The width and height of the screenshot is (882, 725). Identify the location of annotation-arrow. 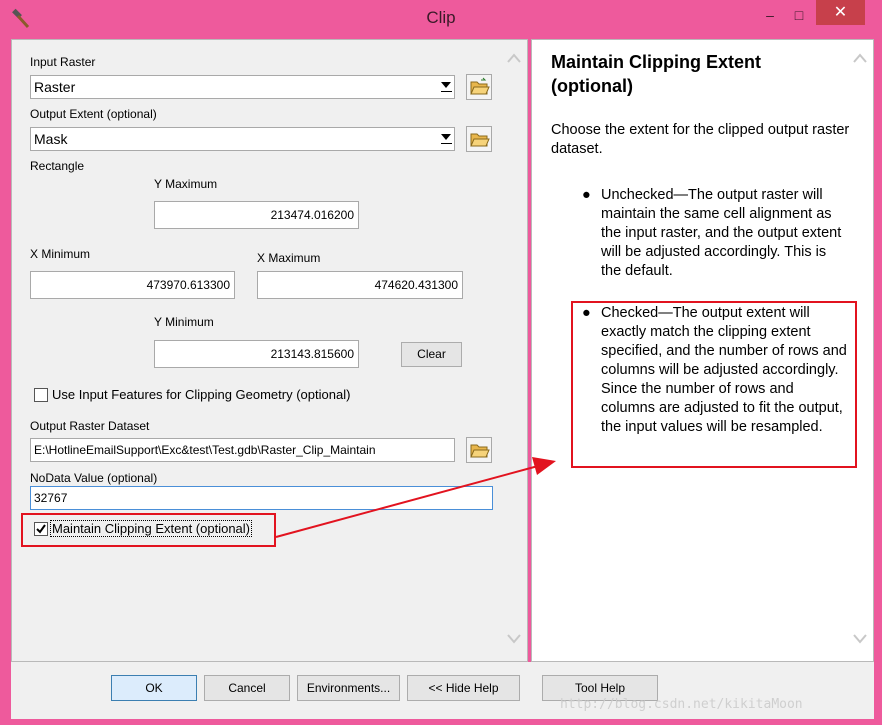
(415, 497).